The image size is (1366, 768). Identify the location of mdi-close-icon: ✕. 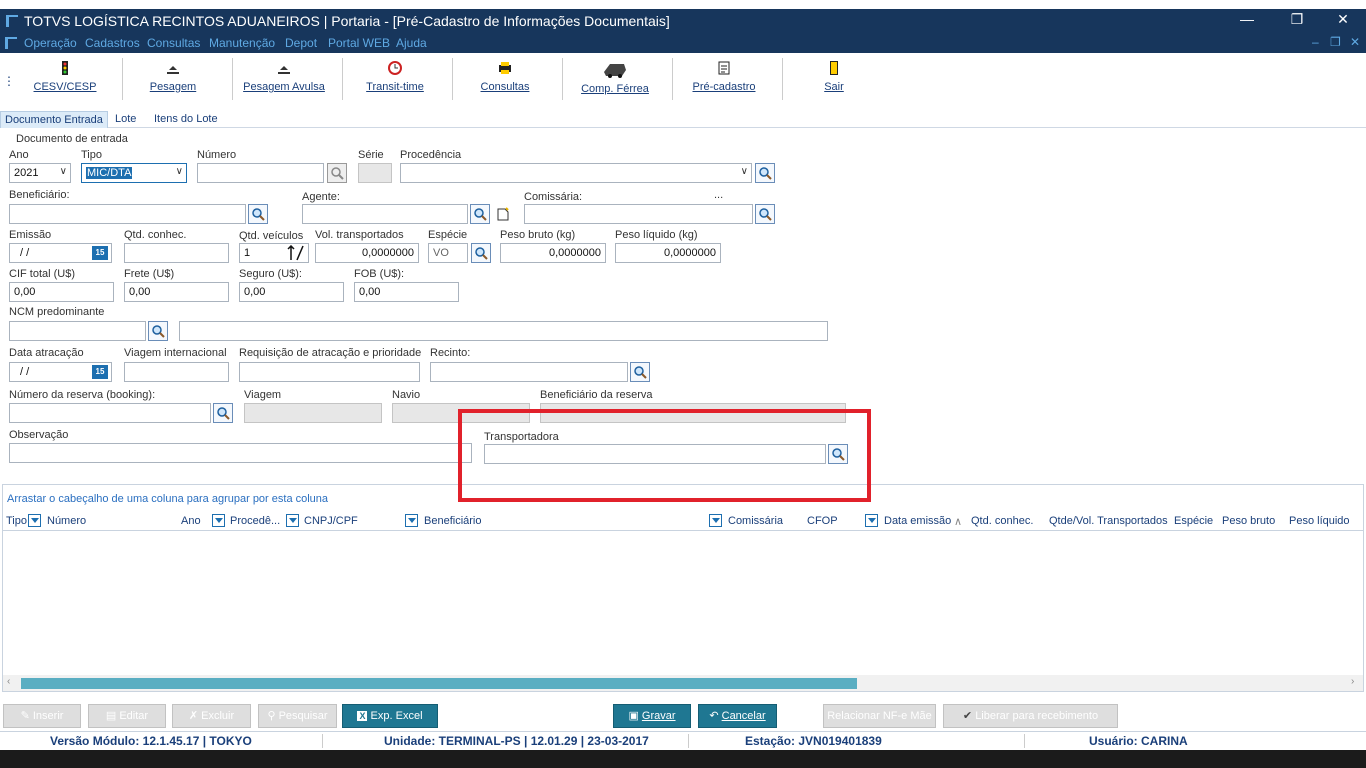
(1355, 42).